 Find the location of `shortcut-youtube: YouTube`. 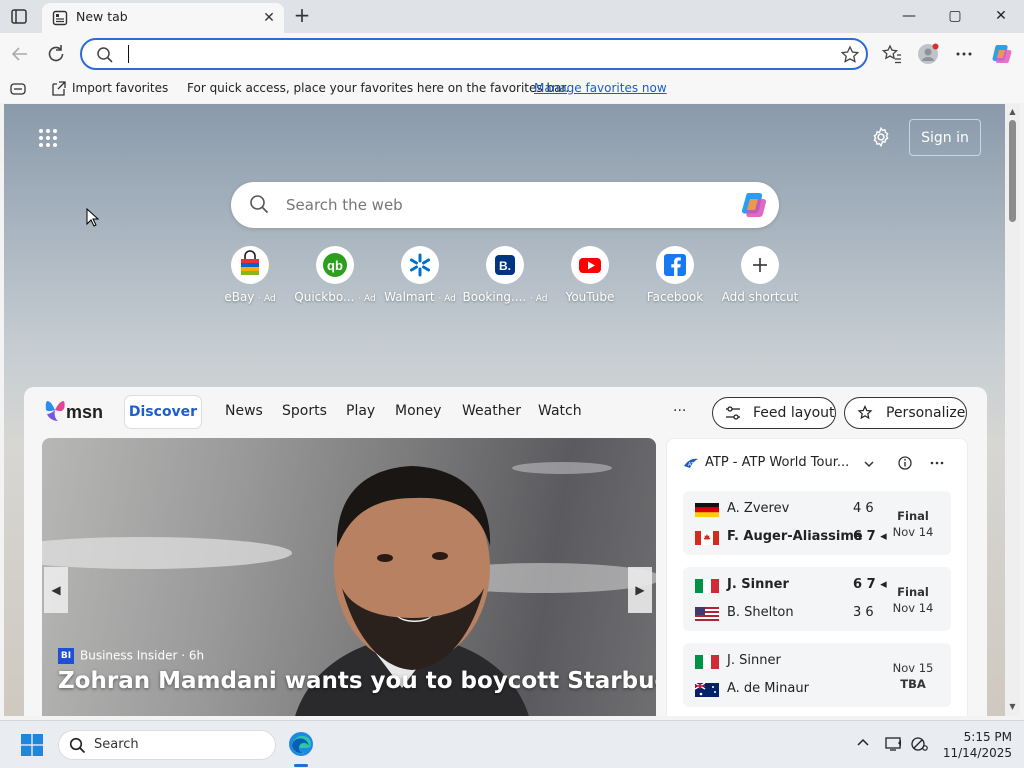

shortcut-youtube: YouTube is located at coordinates (590, 275).